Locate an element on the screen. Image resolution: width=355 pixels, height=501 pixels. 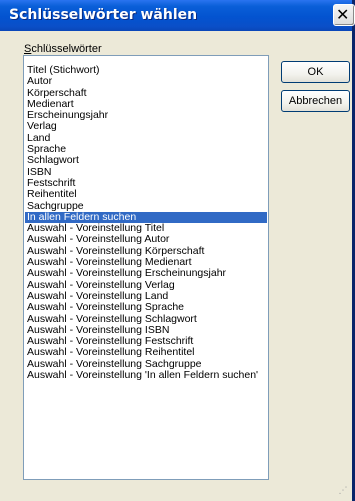
list-item: Land is located at coordinates (146, 138).